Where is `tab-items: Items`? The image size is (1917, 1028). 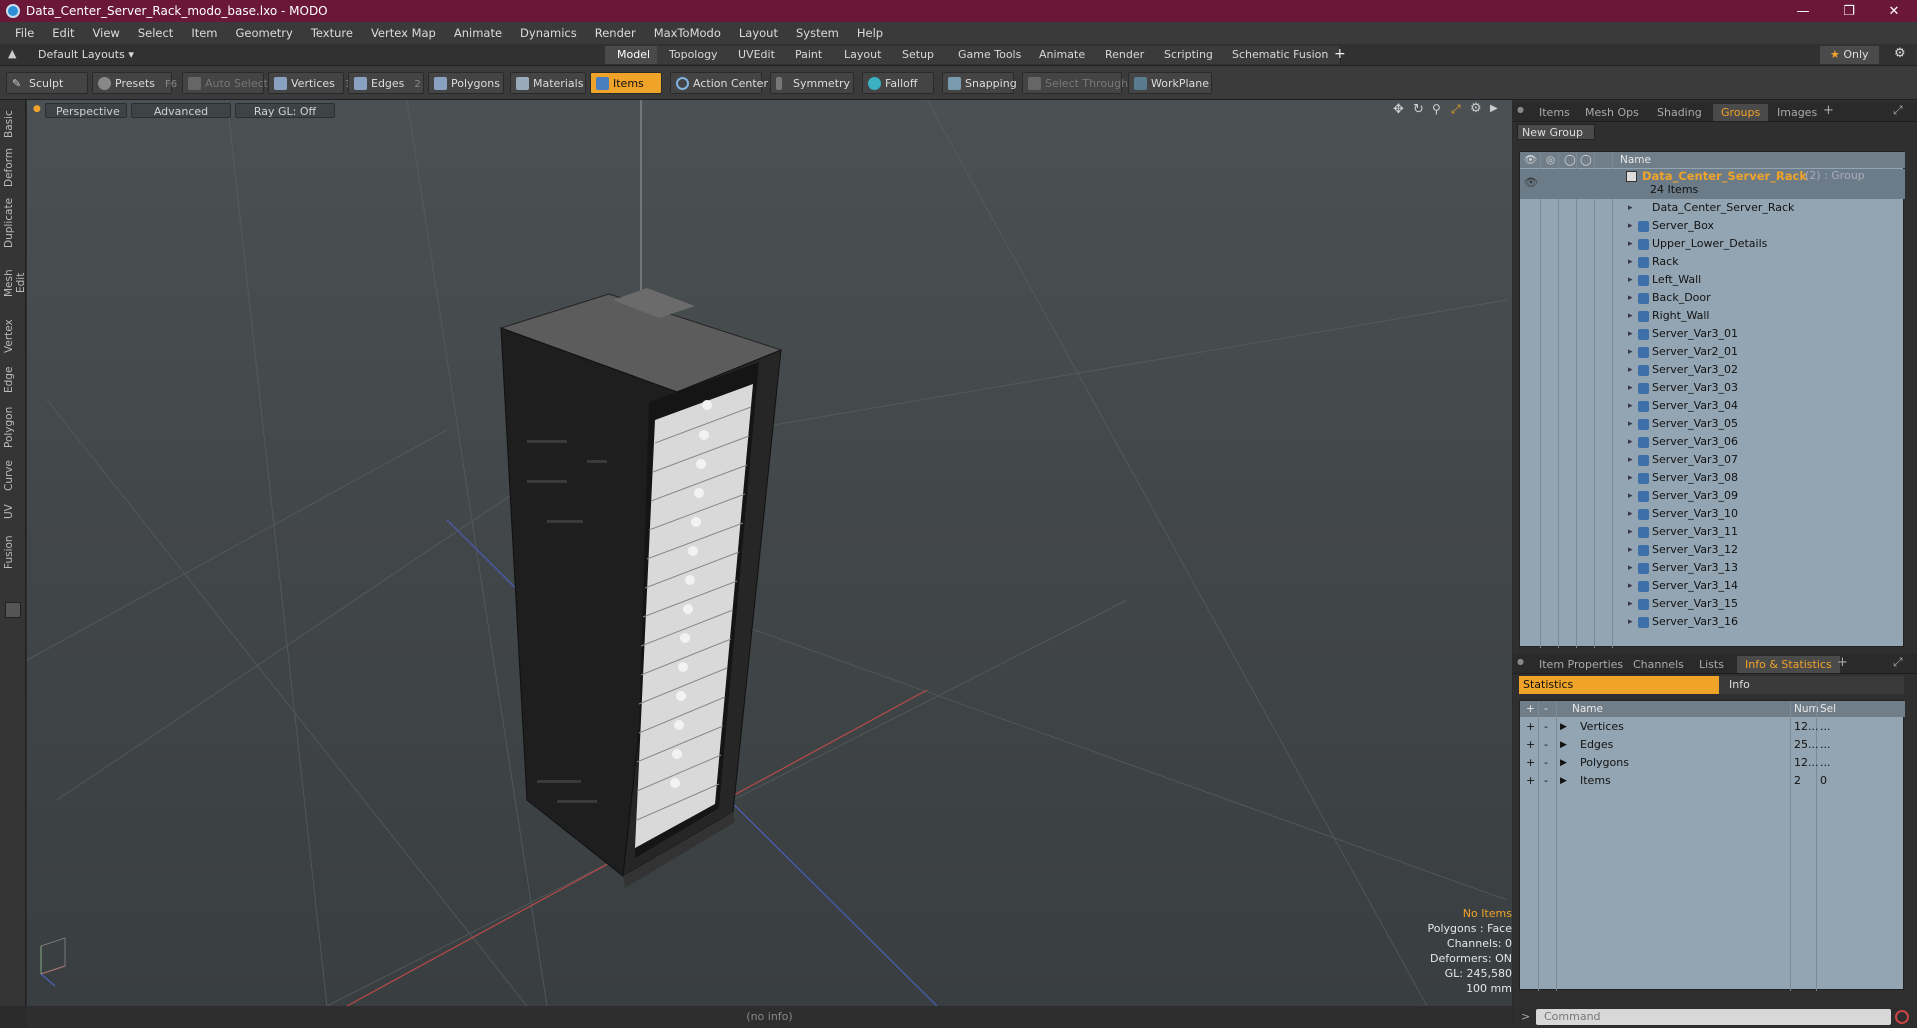
tab-items: Items is located at coordinates (1554, 112).